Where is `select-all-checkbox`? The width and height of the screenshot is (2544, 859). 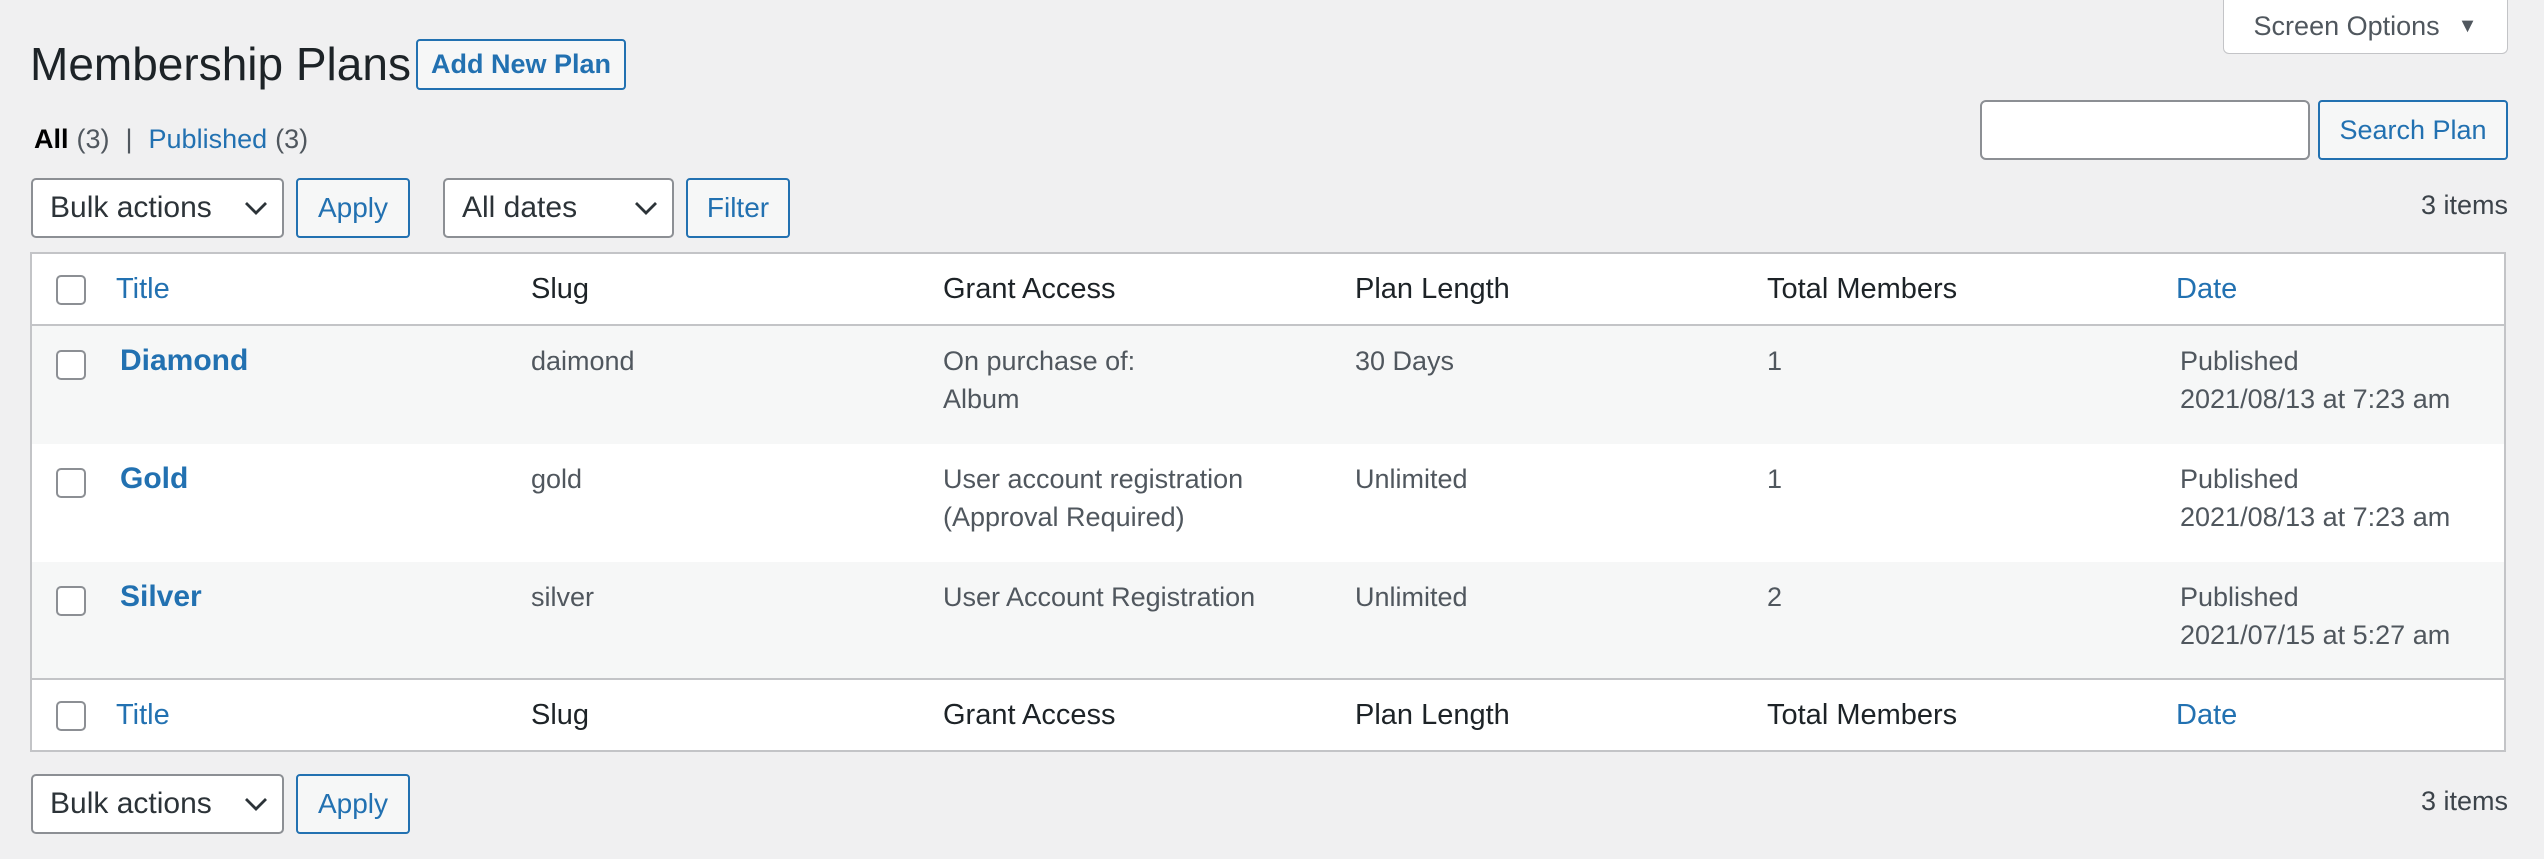 select-all-checkbox is located at coordinates (71, 290).